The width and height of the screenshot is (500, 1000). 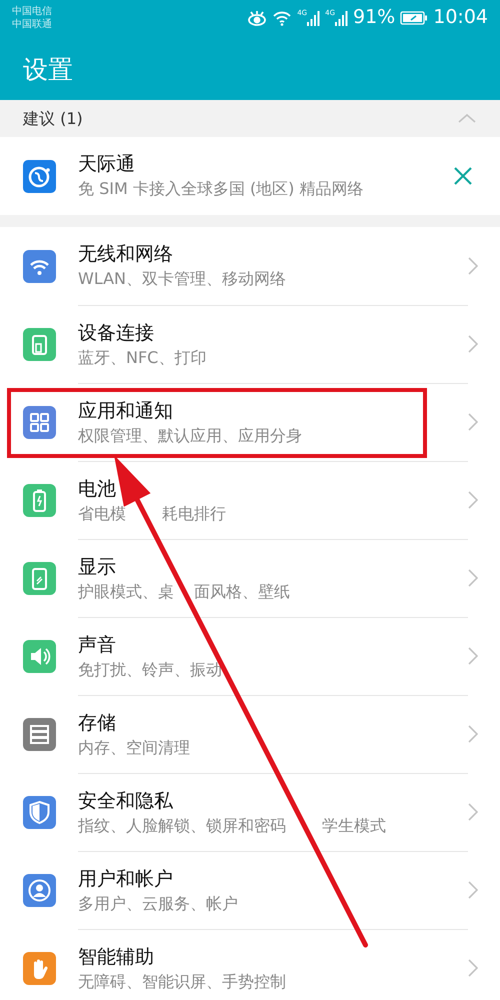 I want to click on phone-icon, so click(x=39, y=578).